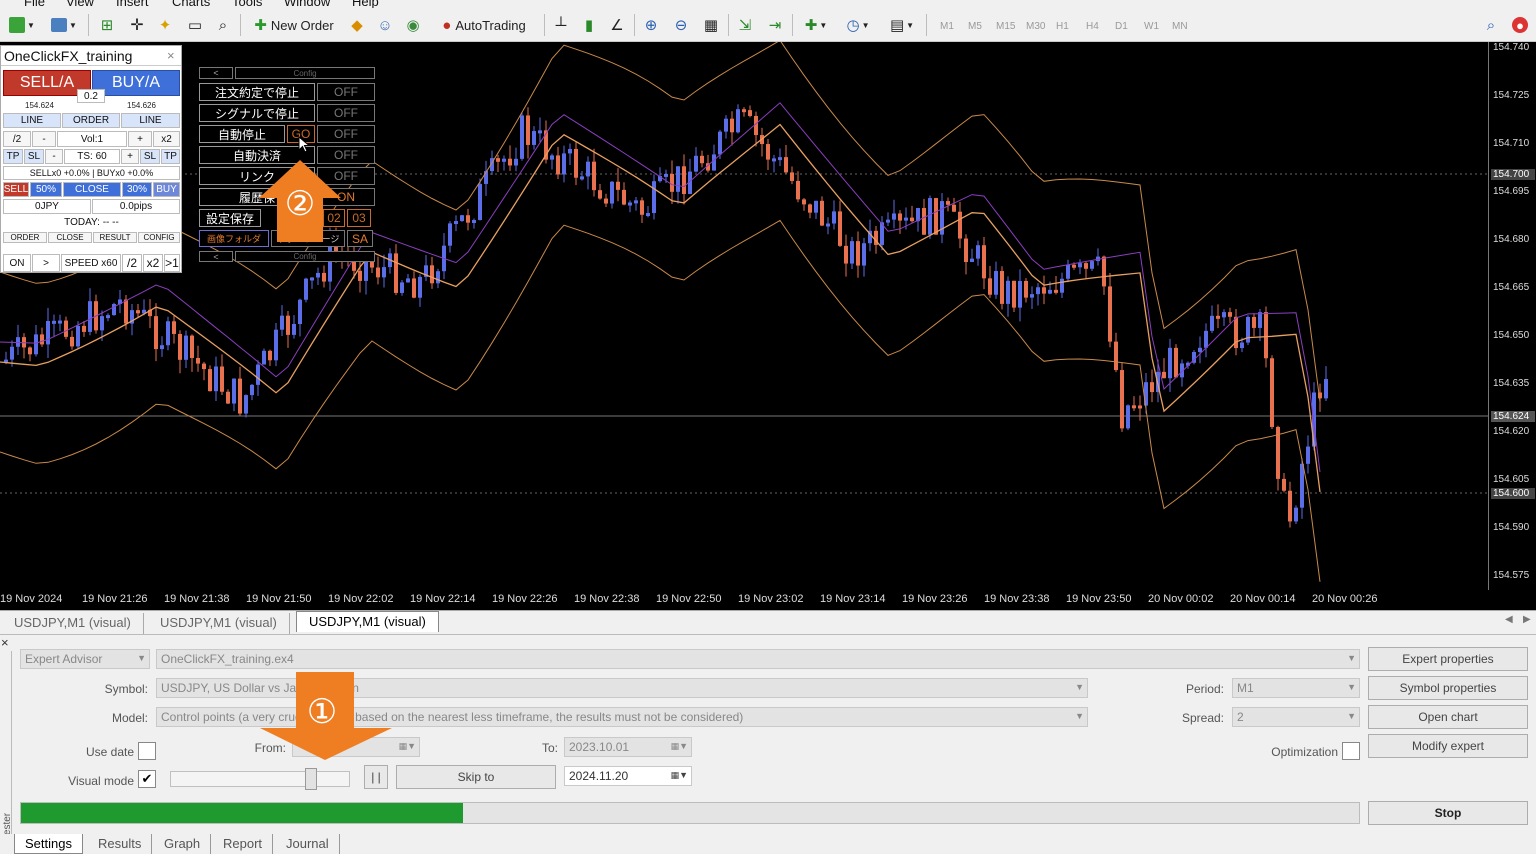 Image resolution: width=1536 pixels, height=854 pixels. I want to click on volume-plus-button: +, so click(140, 139).